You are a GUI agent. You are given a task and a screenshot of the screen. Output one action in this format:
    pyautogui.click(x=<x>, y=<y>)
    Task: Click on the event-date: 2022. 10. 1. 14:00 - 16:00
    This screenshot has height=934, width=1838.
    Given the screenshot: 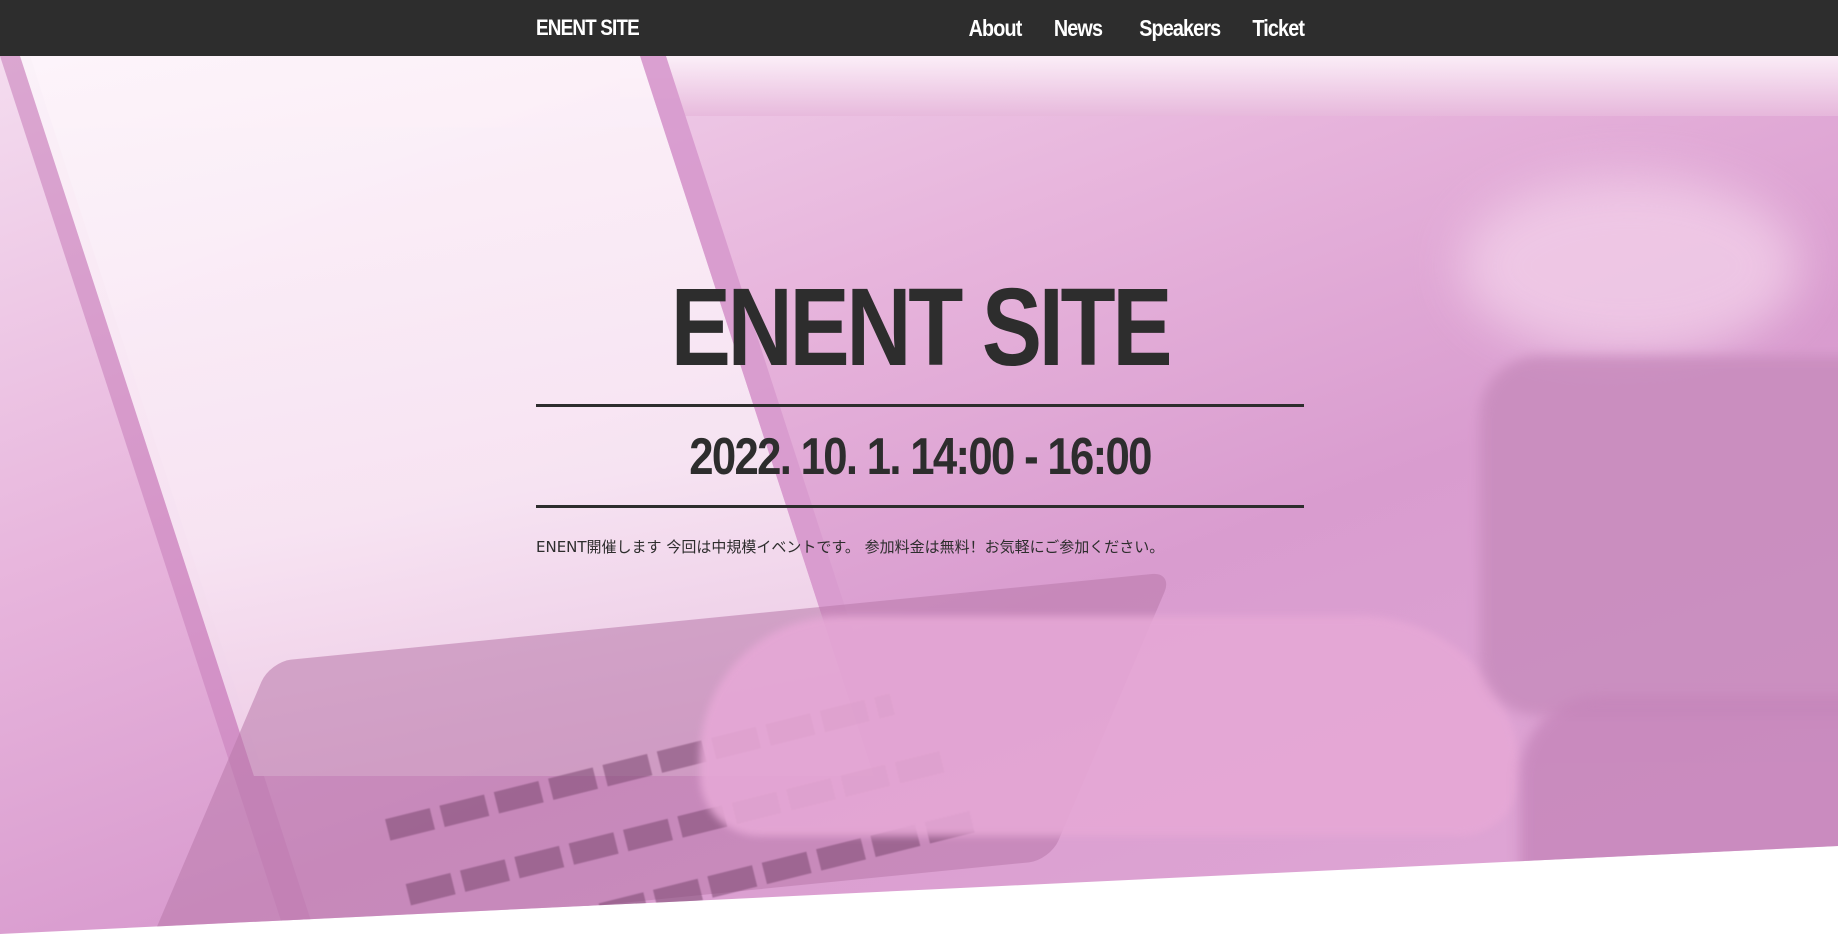 What is the action you would take?
    pyautogui.click(x=920, y=457)
    